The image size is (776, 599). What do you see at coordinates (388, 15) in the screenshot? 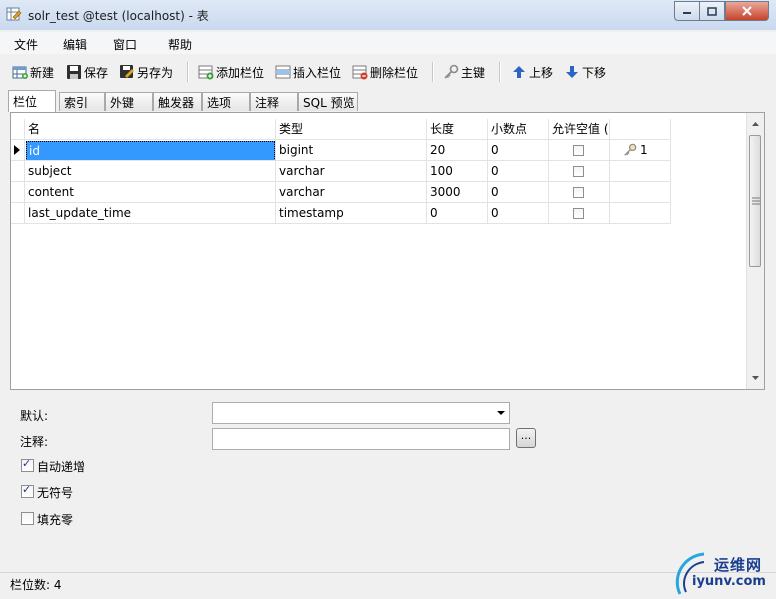
I see `title-bar: solr_test @test (localhost) - 表` at bounding box center [388, 15].